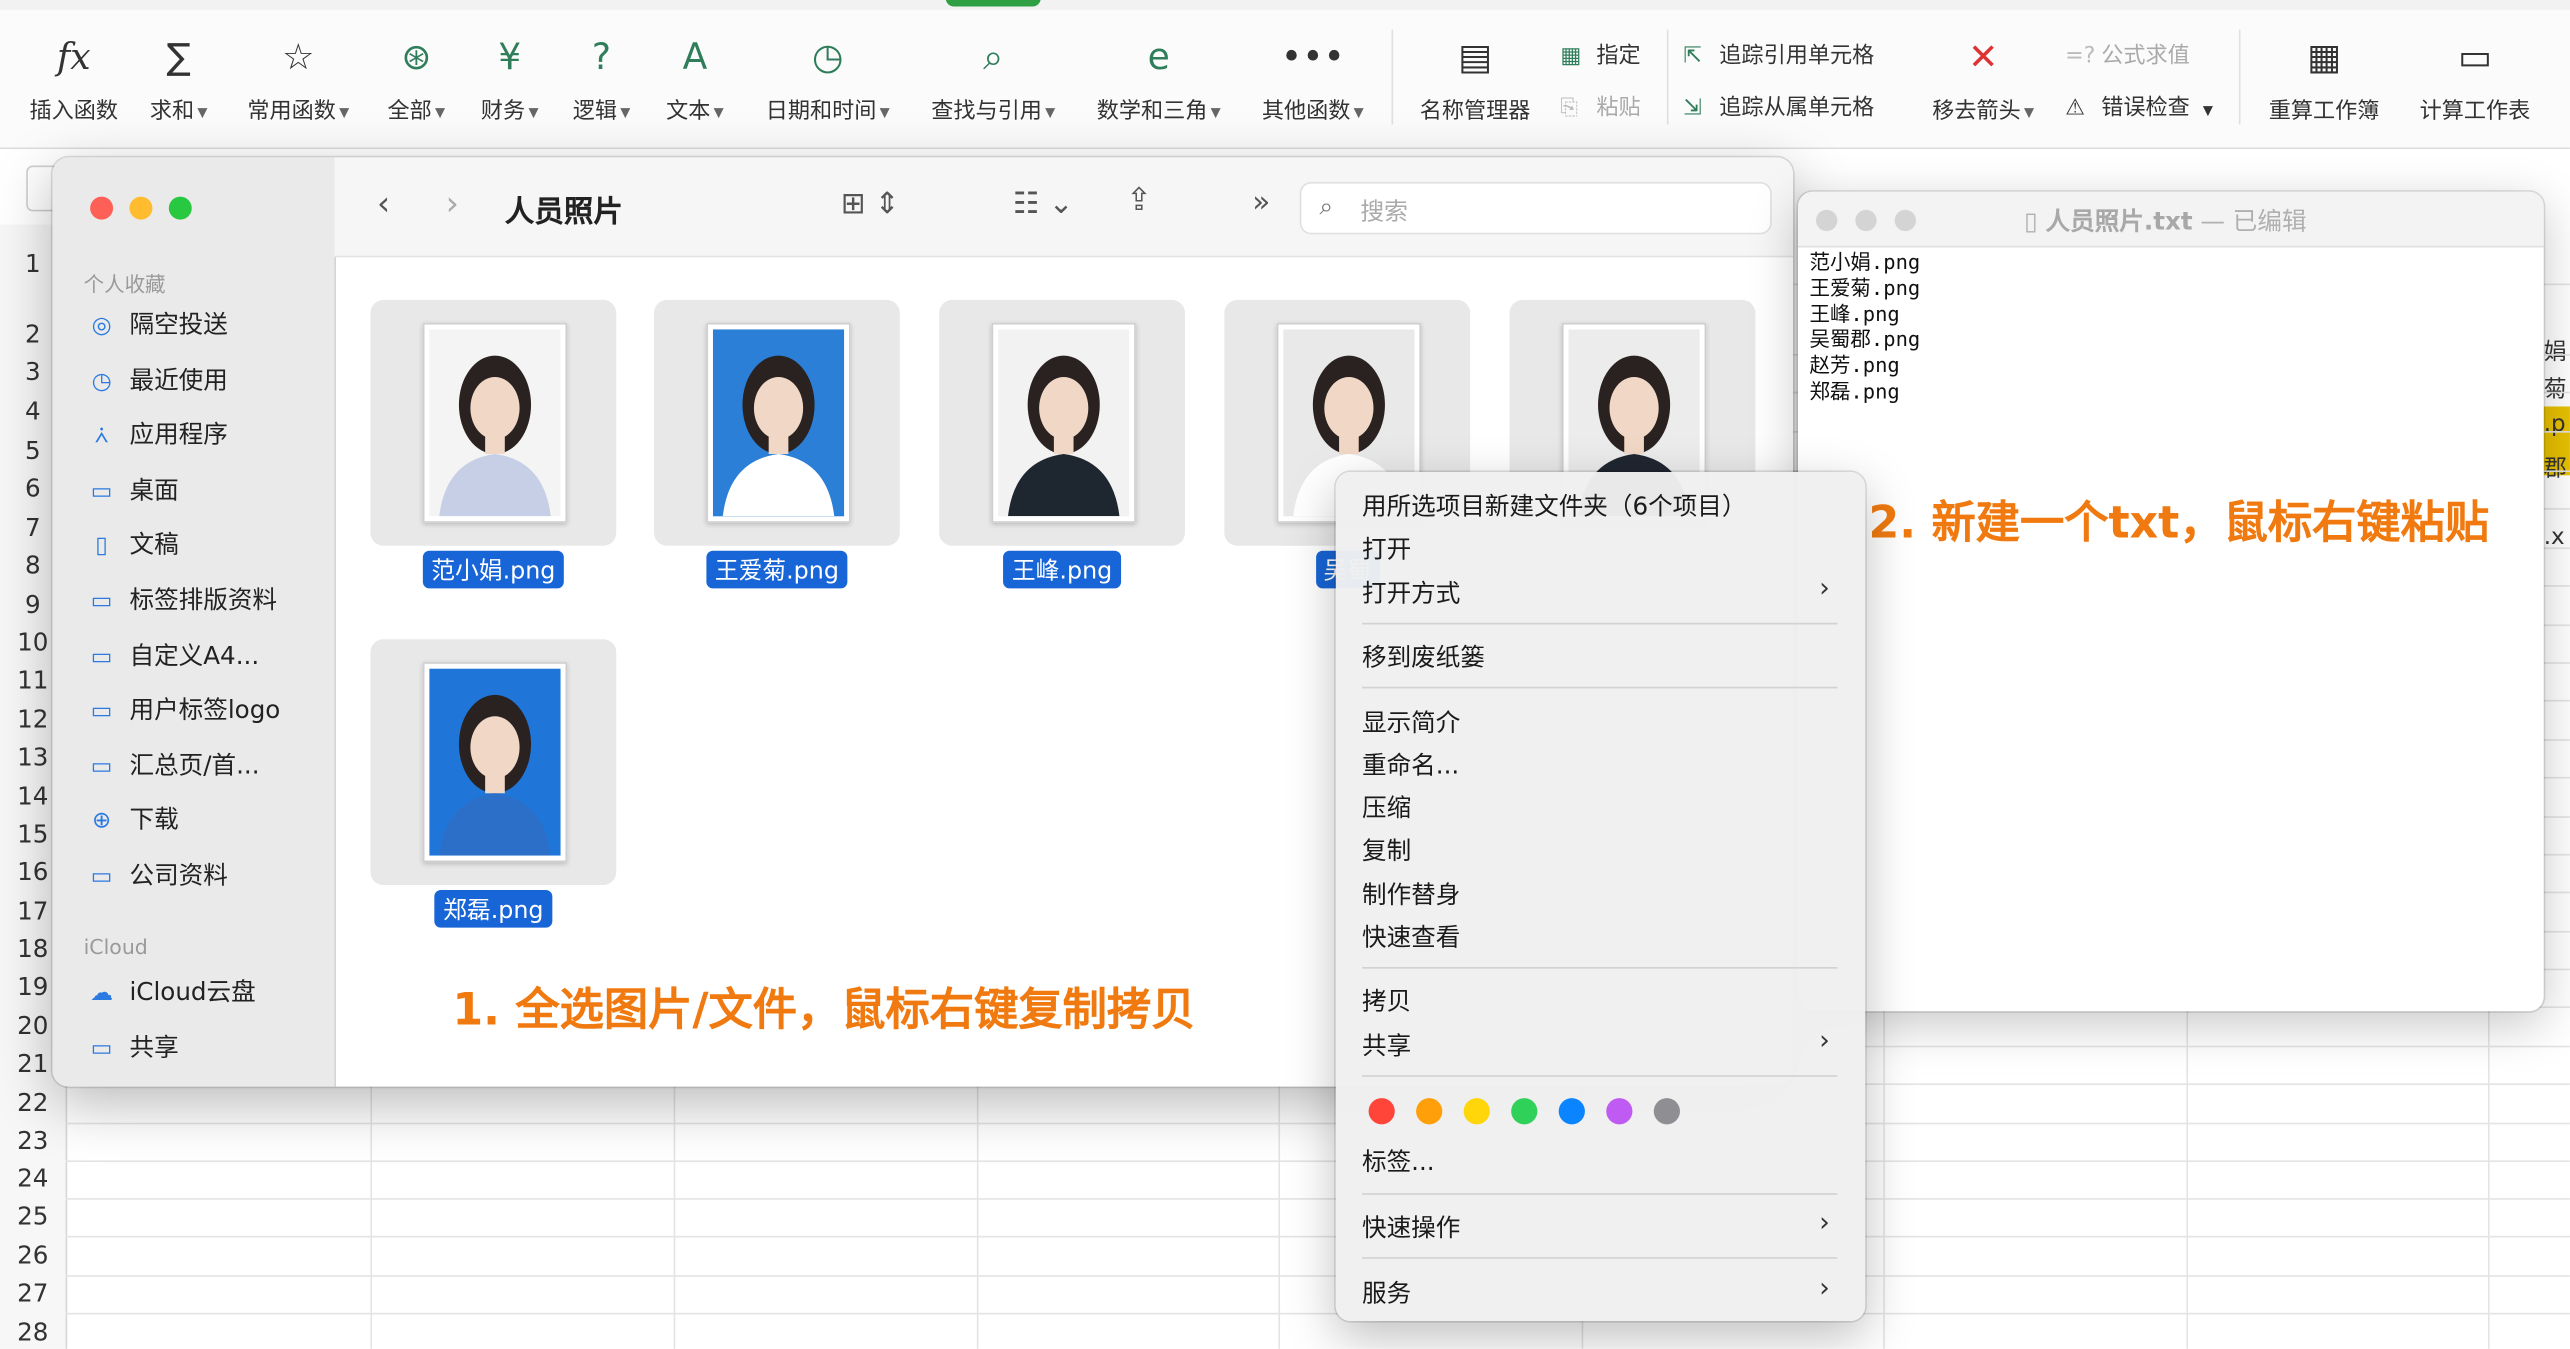 This screenshot has width=2570, height=1349. I want to click on sidebar-item: ▭ 标签排版资料, so click(180, 599).